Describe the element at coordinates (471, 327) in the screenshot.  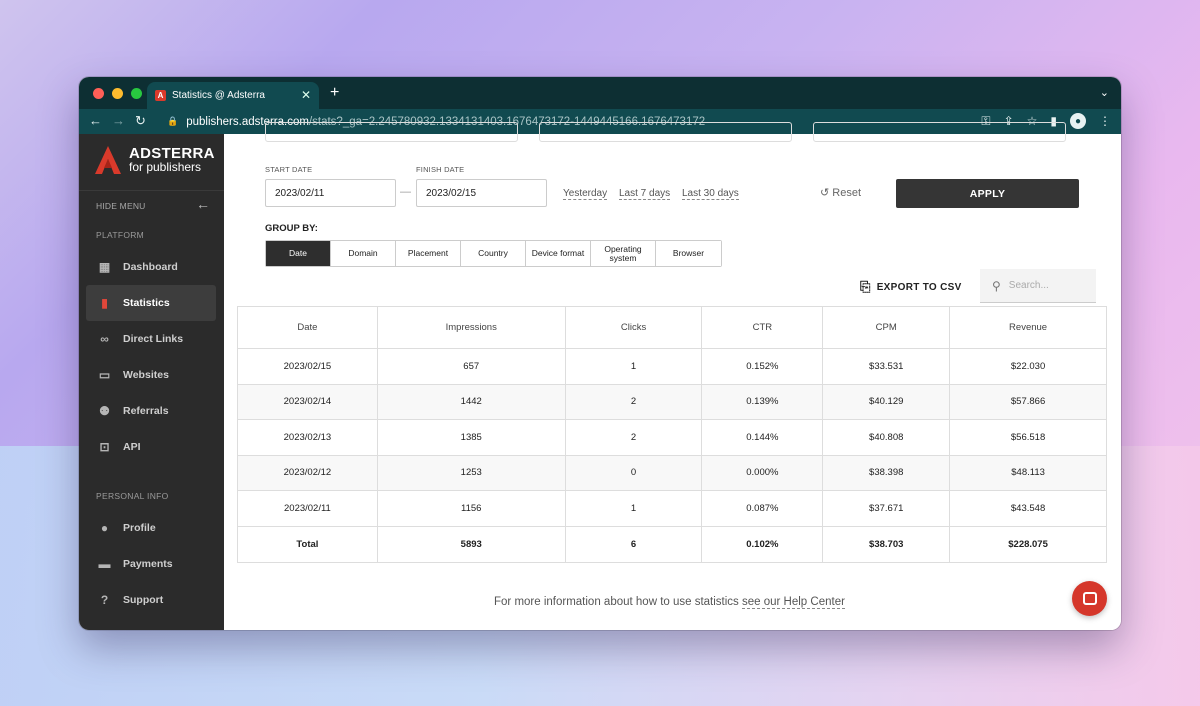
I see `column-header-impressions: Impressions` at that location.